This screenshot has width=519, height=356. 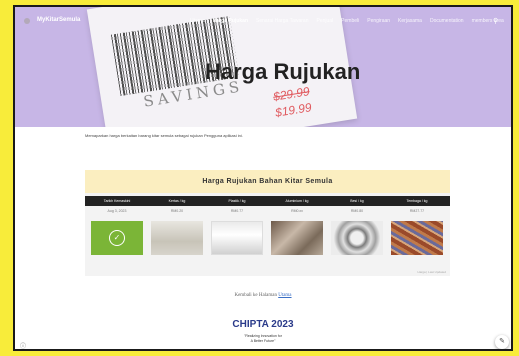 I want to click on back-text: Kembali ke Halaman, so click(x=255, y=295).